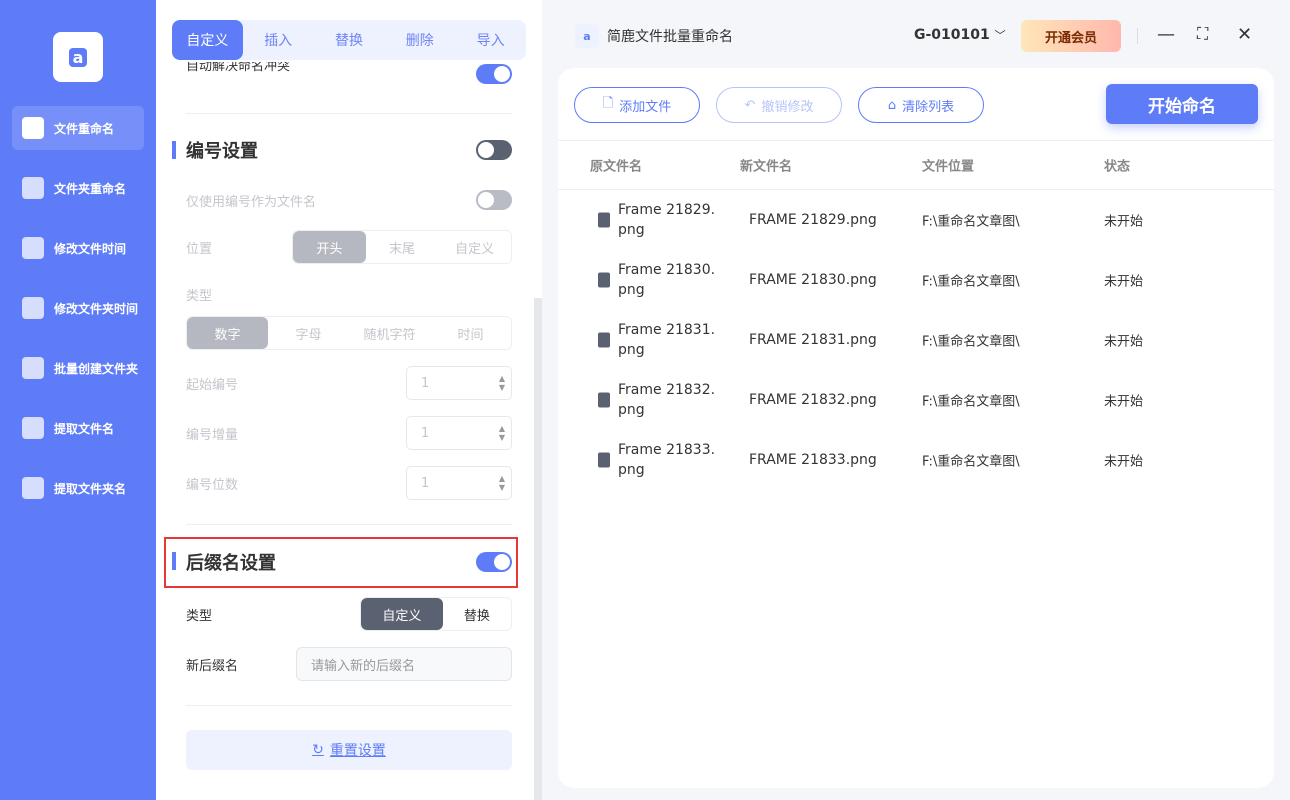  Describe the element at coordinates (892, 105) in the screenshot. I see `broom-icon: ⌂` at that location.